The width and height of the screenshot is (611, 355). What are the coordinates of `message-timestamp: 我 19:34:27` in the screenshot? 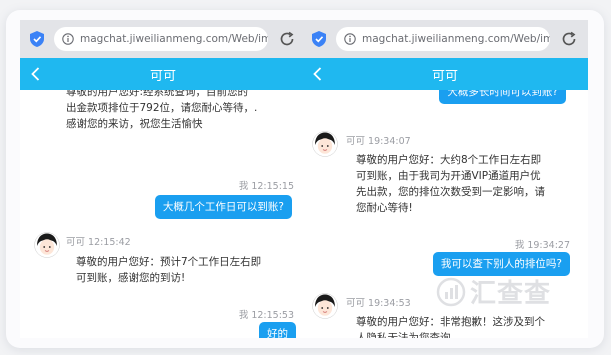 It's located at (542, 245).